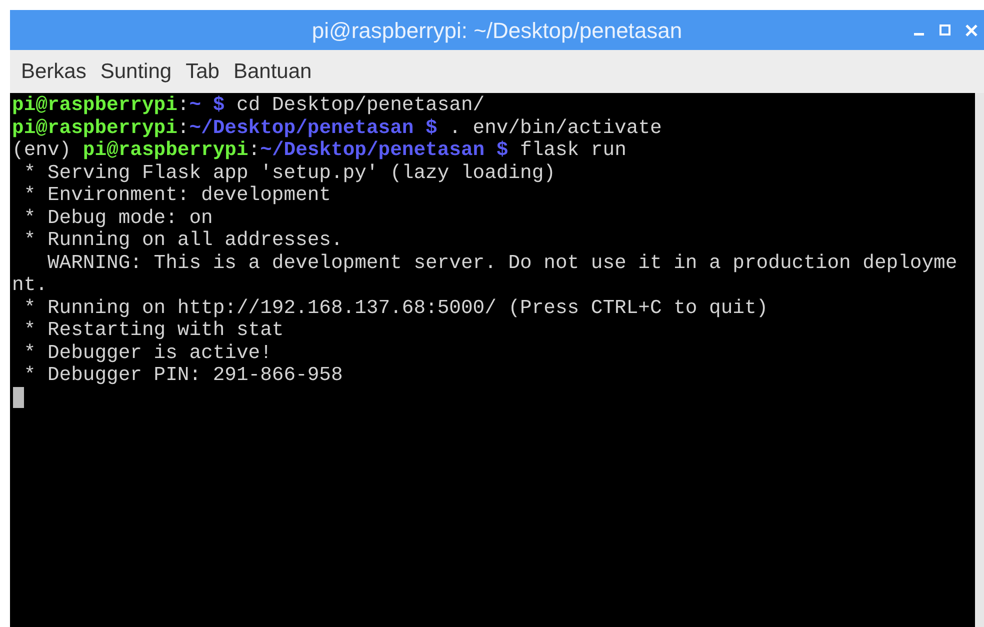 The image size is (984, 627). What do you see at coordinates (176, 195) in the screenshot?
I see `terminal-line: * Environment: development` at bounding box center [176, 195].